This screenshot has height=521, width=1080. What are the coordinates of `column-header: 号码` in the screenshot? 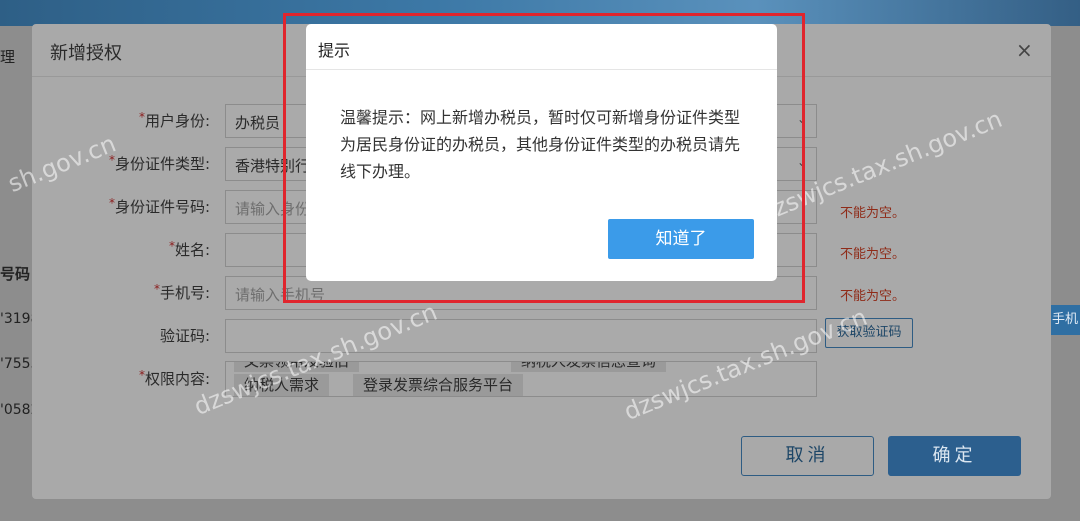 It's located at (15, 274).